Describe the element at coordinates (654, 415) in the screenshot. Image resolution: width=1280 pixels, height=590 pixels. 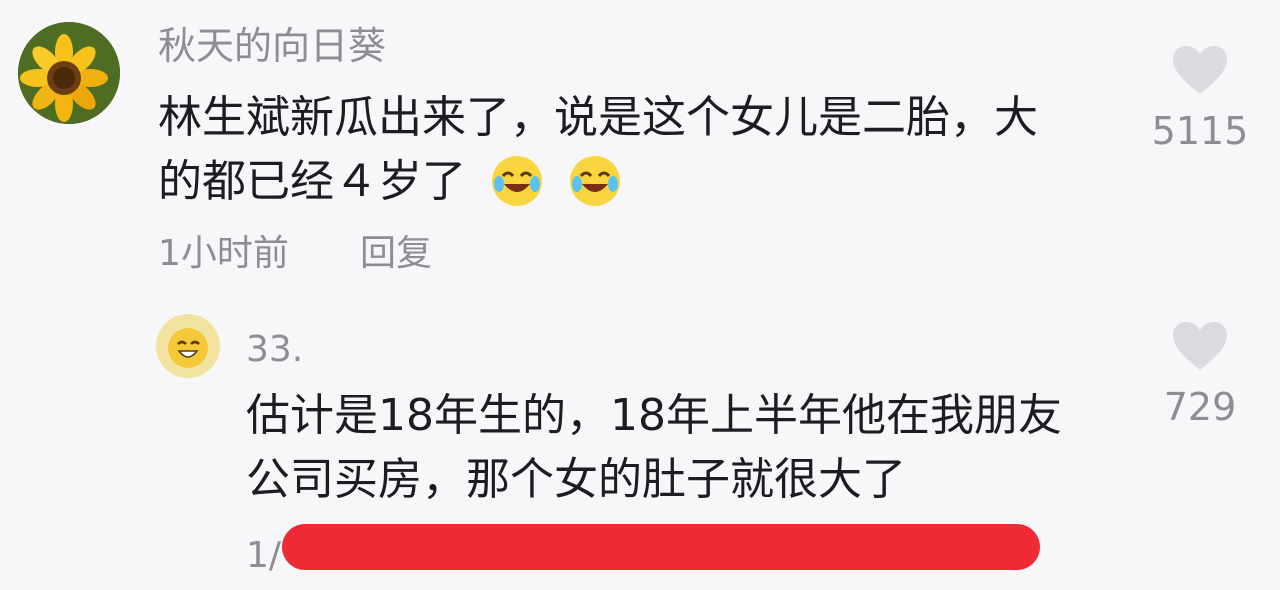
I see `reply-text-line: 估计是18年生的，18年上半年他在我朋友` at that location.